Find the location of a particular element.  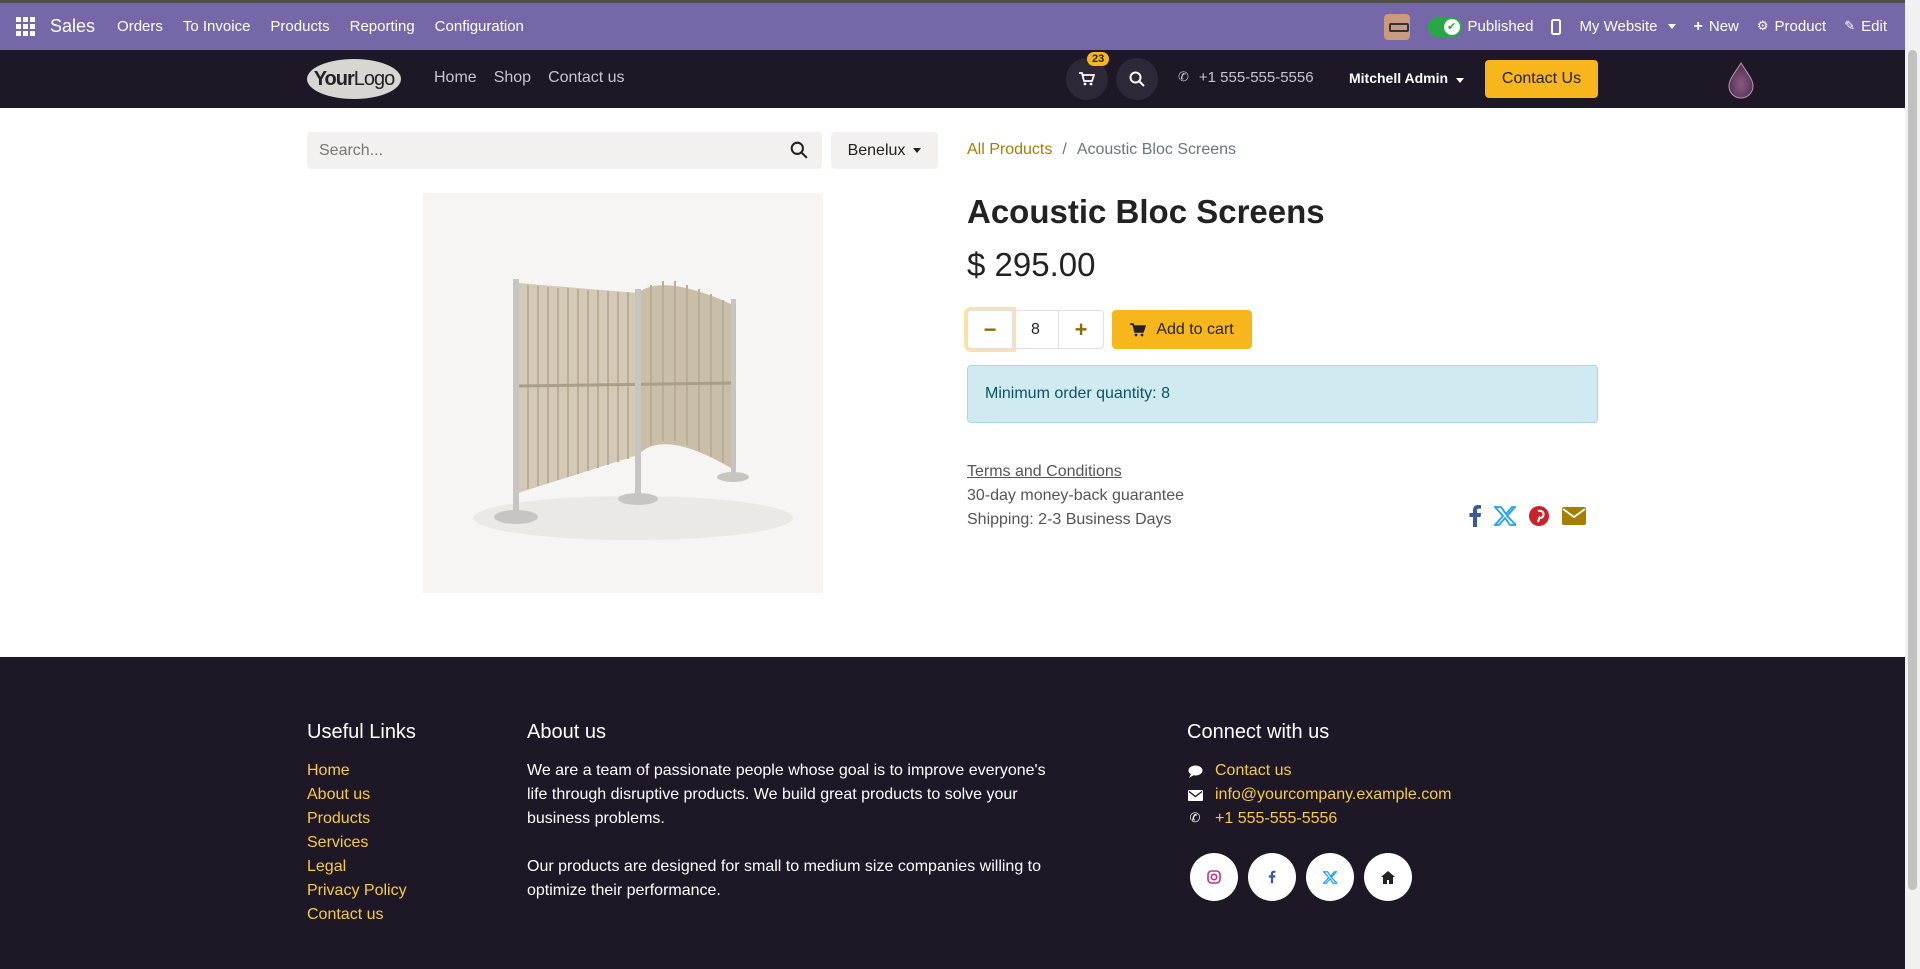

quantity-increase-button: + is located at coordinates (1081, 329).